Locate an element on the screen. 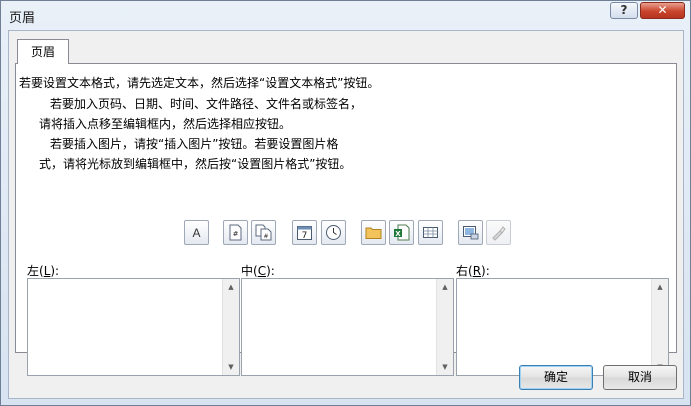 The height and width of the screenshot is (406, 691). tab-header: 页眉 is located at coordinates (43, 51).